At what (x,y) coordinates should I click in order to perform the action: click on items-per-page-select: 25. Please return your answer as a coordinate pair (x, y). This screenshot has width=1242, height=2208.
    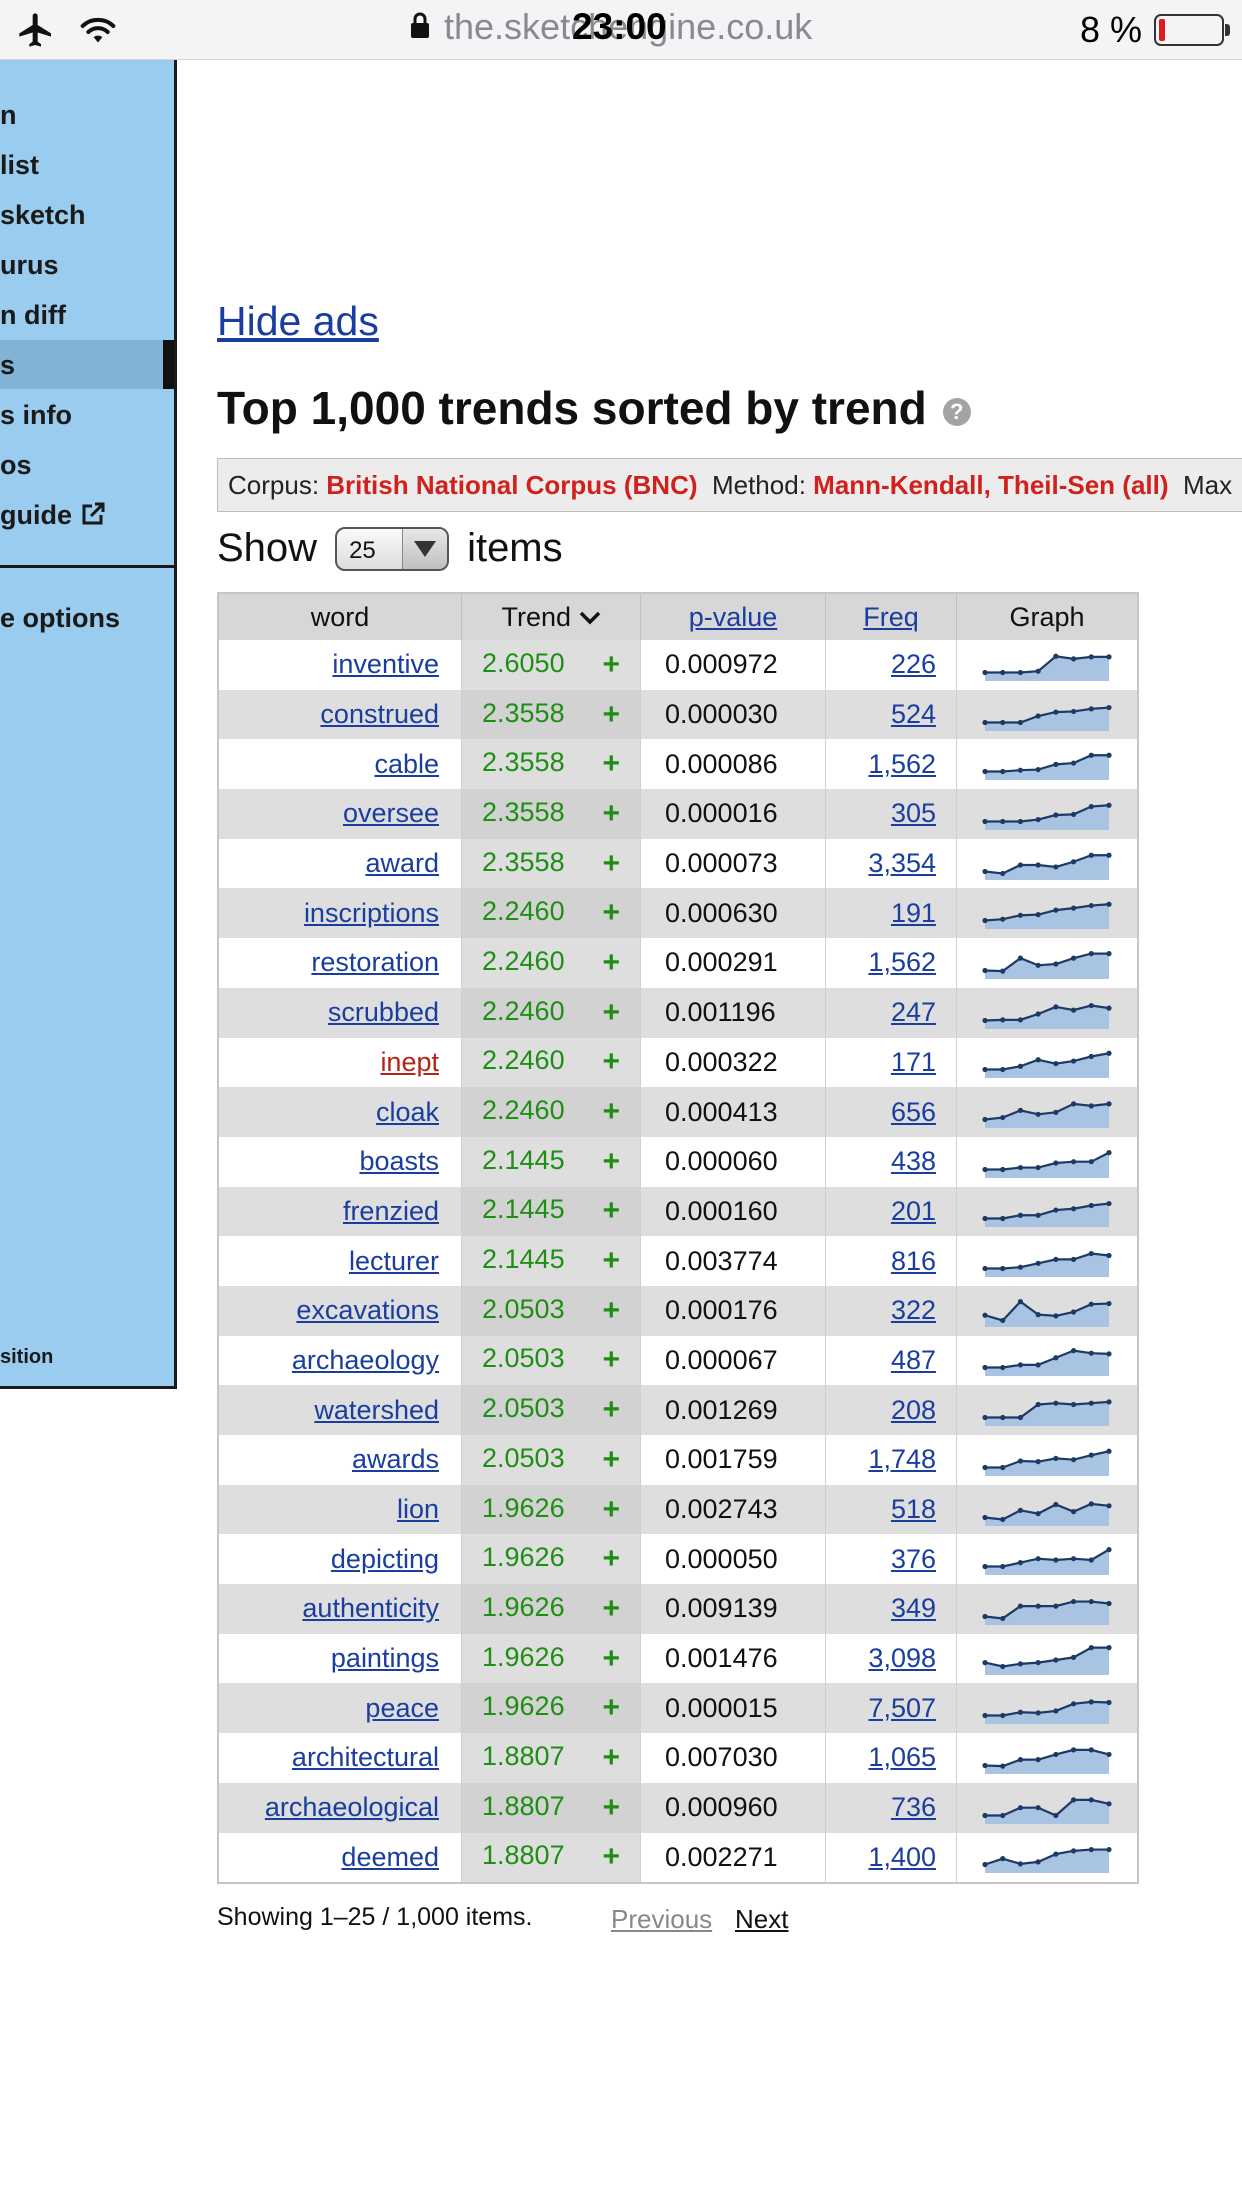
    Looking at the image, I should click on (392, 548).